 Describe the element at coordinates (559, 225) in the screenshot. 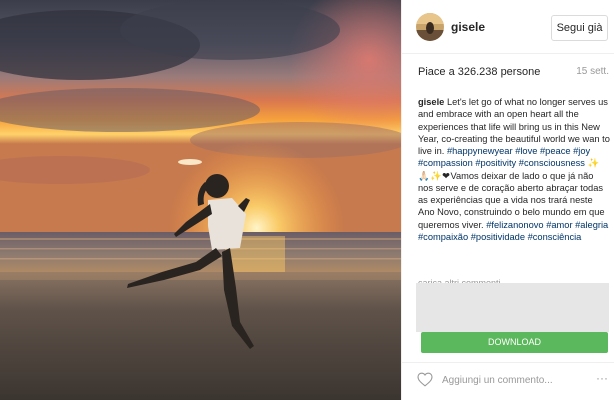

I see `hashtag: #amor` at that location.